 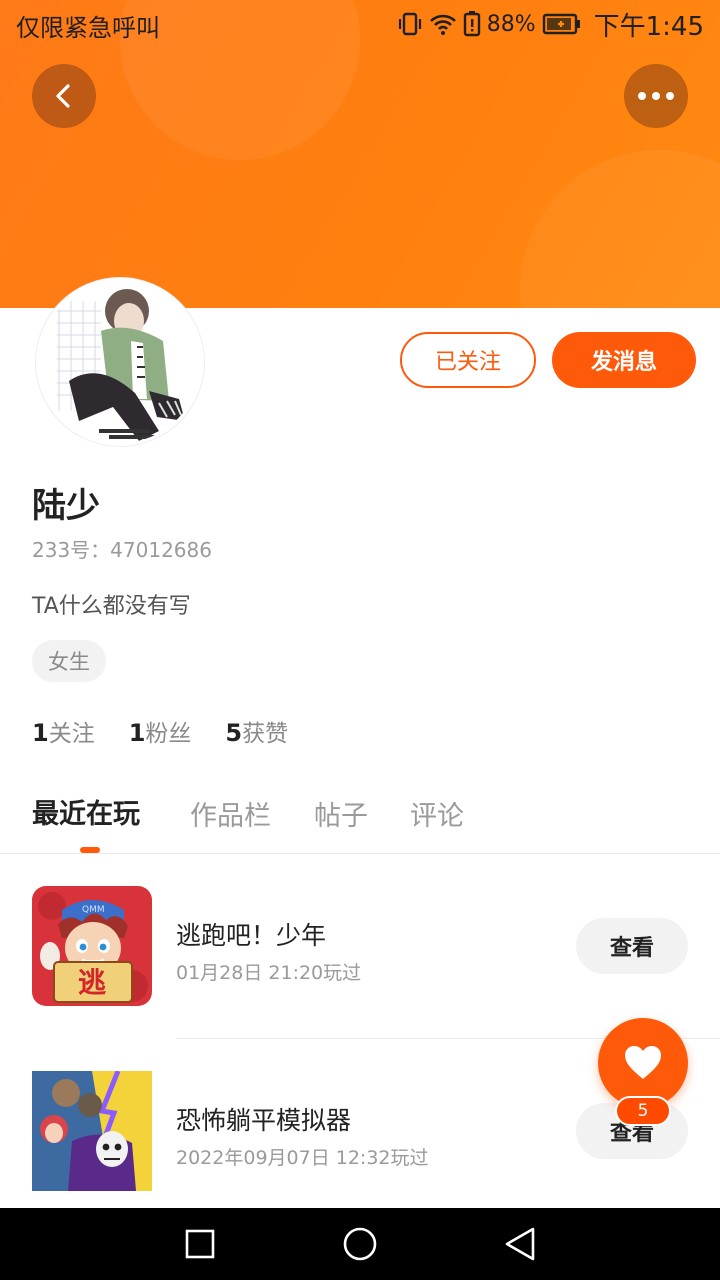 What do you see at coordinates (511, 24) in the screenshot?
I see `battery-percent: 88%` at bounding box center [511, 24].